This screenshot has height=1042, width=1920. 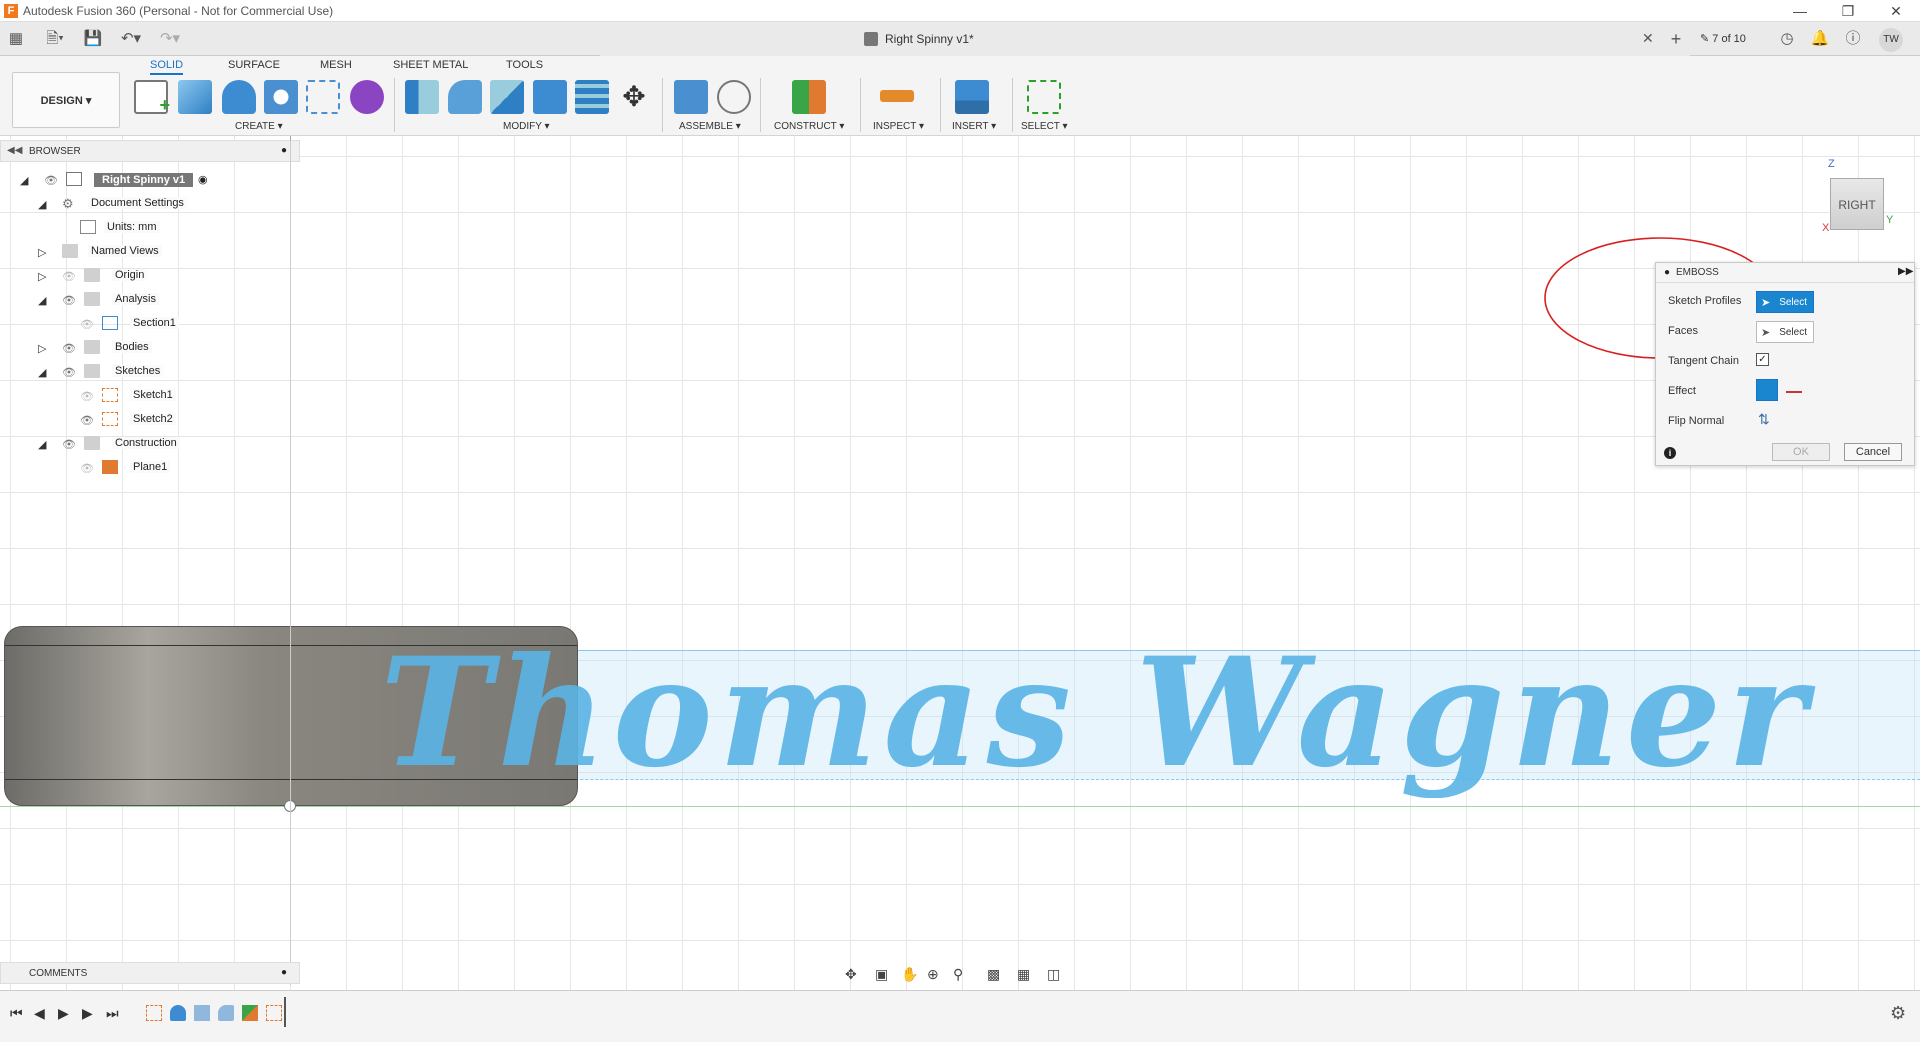 I want to click on revolve-icon, so click(x=239, y=97).